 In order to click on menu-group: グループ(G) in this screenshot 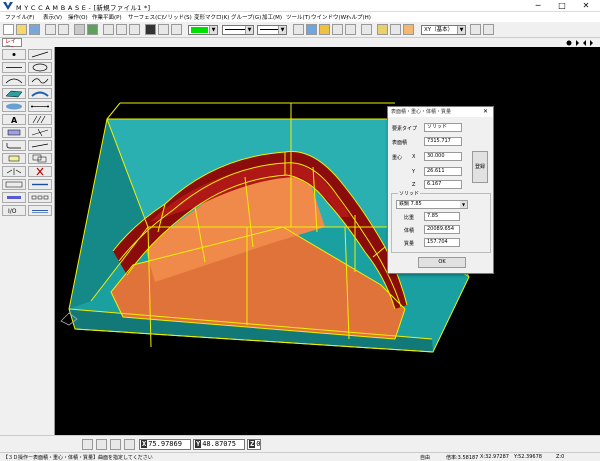, I will do `click(246, 17)`.